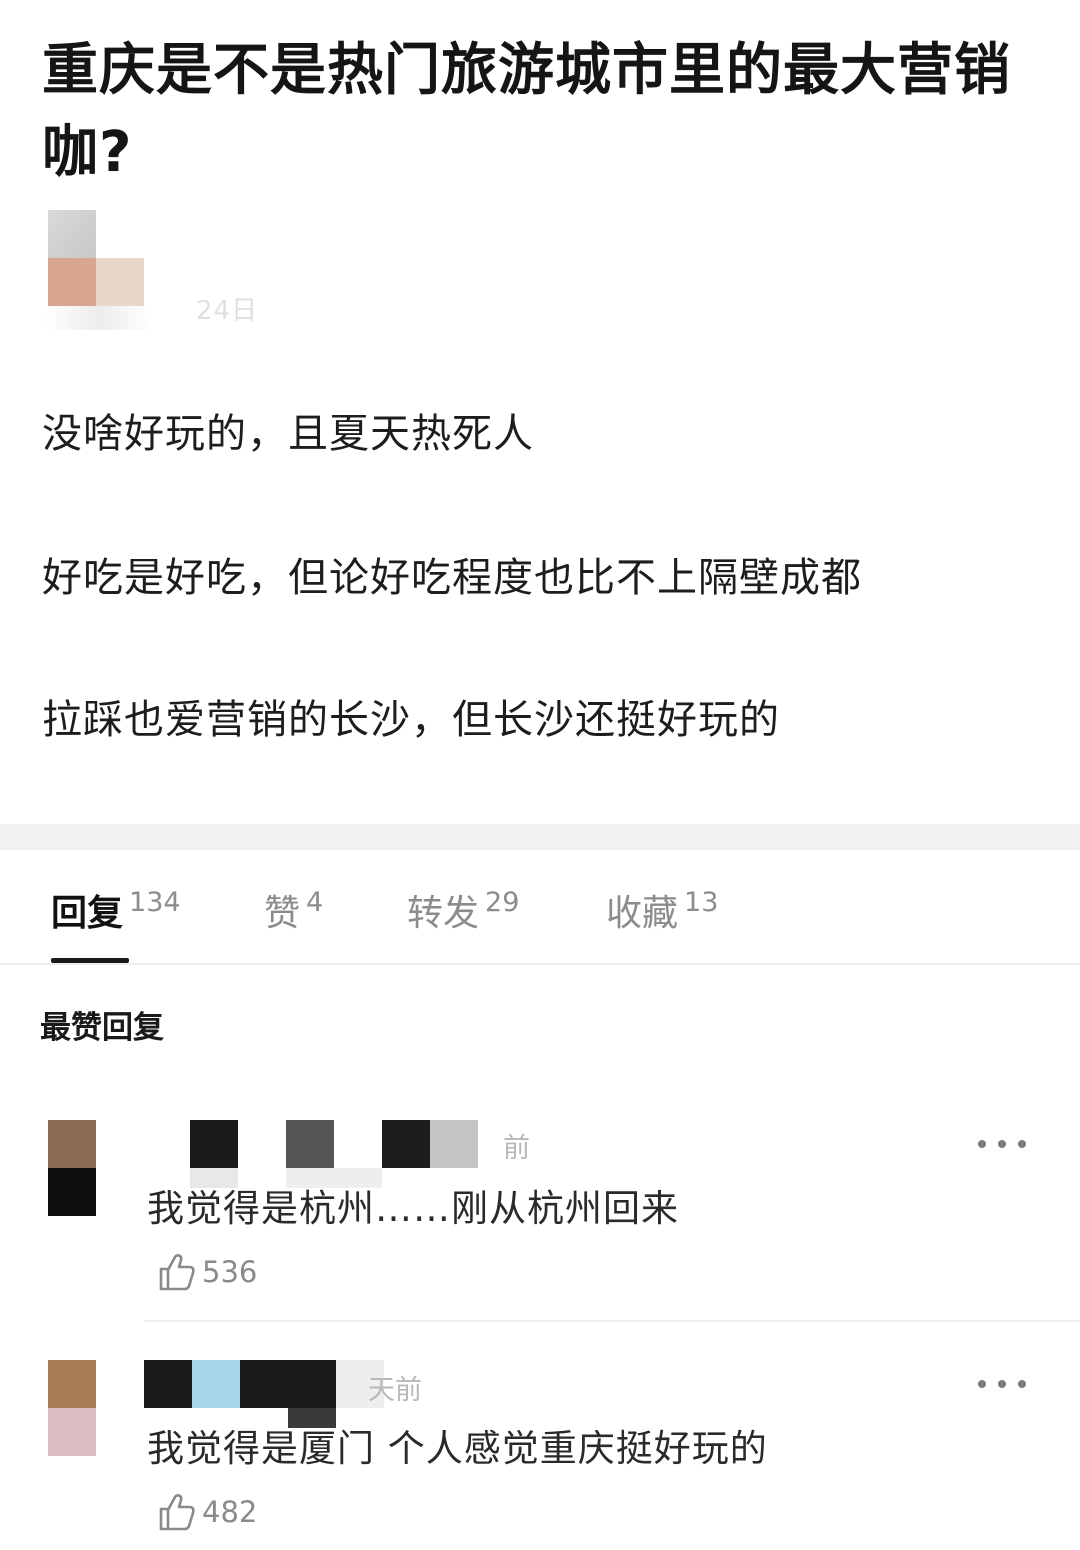 Image resolution: width=1080 pixels, height=1550 pixels. Describe the element at coordinates (288, 434) in the screenshot. I see `post-paragraph: 没啥好玩的，且夏天热死人` at that location.